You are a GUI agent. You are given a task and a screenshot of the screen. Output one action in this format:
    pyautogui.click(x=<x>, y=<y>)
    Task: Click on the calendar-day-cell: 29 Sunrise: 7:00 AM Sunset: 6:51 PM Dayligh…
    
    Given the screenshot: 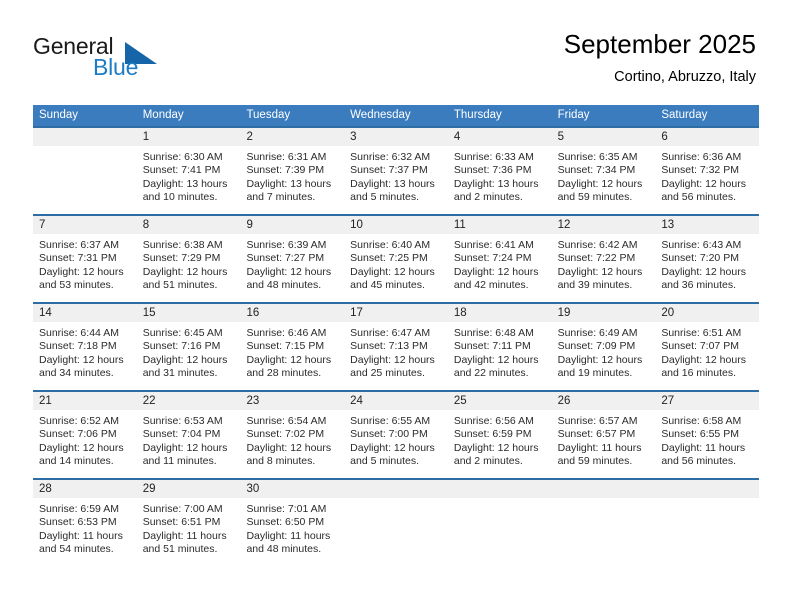 What is the action you would take?
    pyautogui.click(x=188, y=525)
    